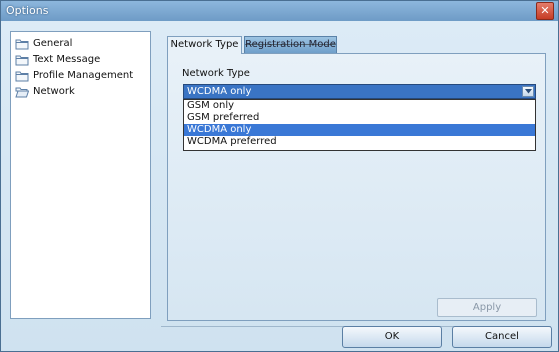  I want to click on close-icon: ✕, so click(545, 10).